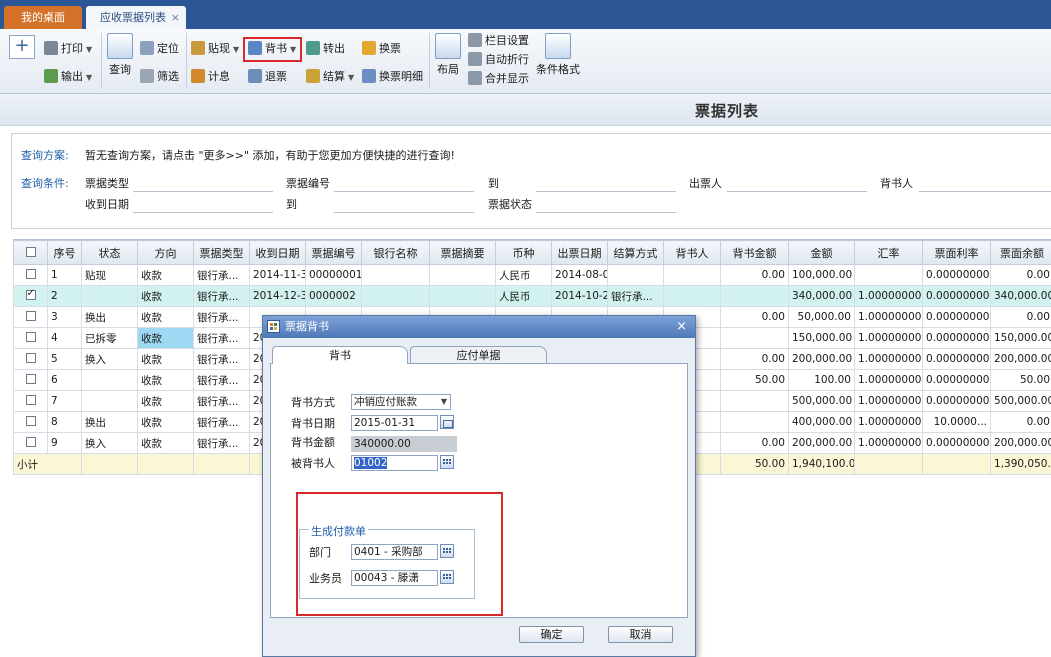 The height and width of the screenshot is (657, 1051). What do you see at coordinates (797, 191) in the screenshot?
I see `drawer-input` at bounding box center [797, 191].